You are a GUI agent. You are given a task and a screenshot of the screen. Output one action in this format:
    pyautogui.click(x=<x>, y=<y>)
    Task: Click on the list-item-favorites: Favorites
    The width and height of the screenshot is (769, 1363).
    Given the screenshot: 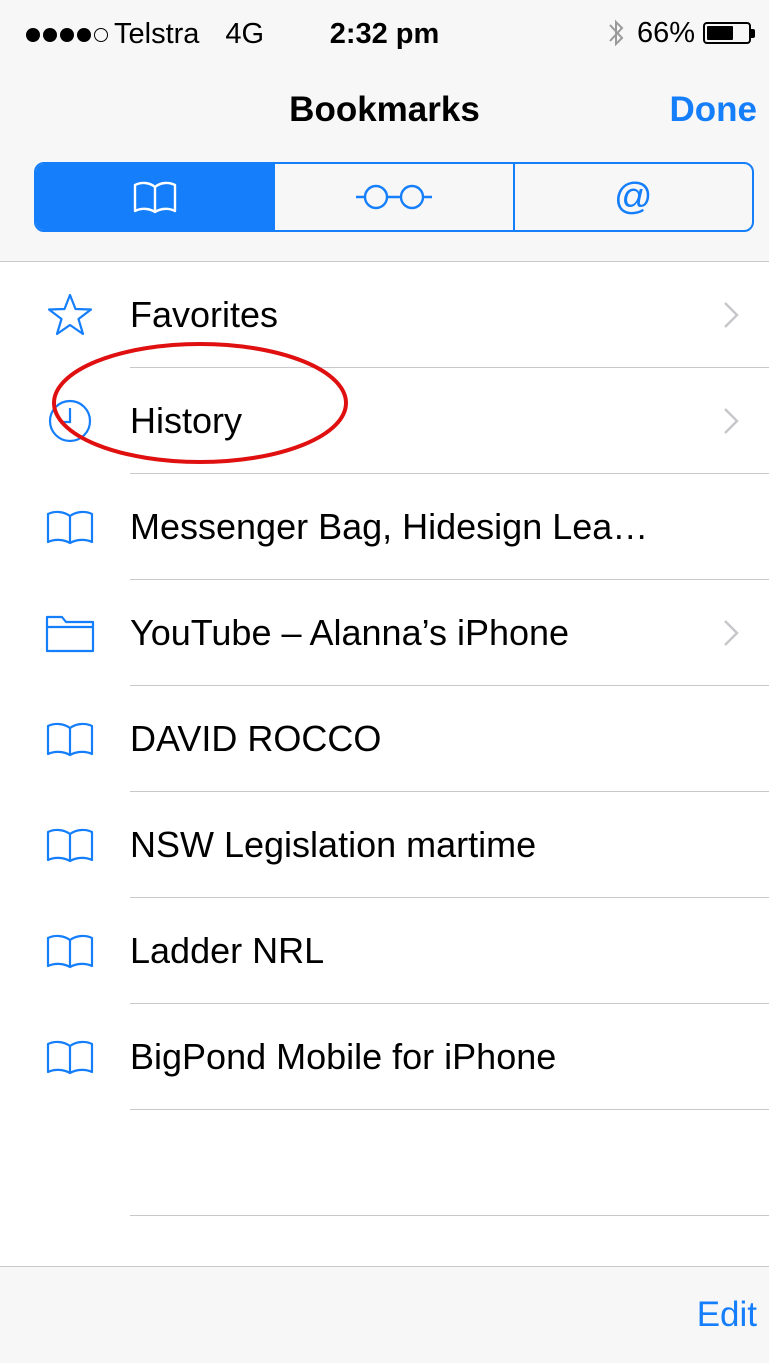 What is the action you would take?
    pyautogui.click(x=384, y=315)
    